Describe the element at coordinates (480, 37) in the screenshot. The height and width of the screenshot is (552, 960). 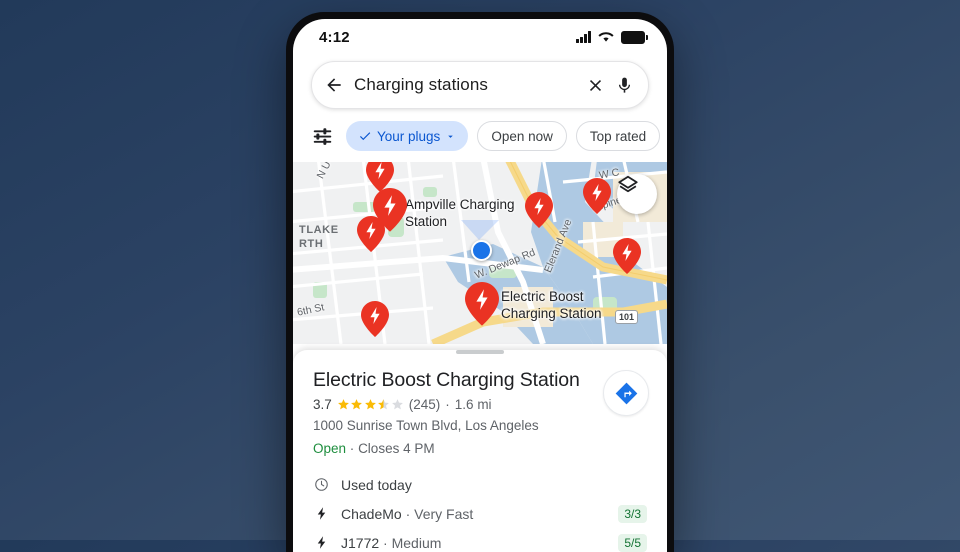
I see `status-bar: 4:12` at that location.